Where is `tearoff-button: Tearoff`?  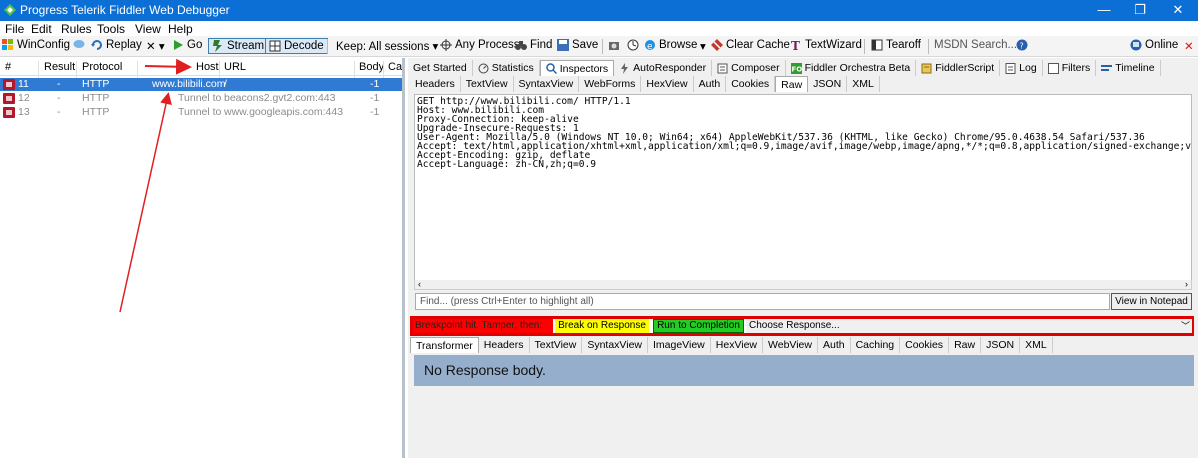
tearoff-button: Tearoff is located at coordinates (896, 45).